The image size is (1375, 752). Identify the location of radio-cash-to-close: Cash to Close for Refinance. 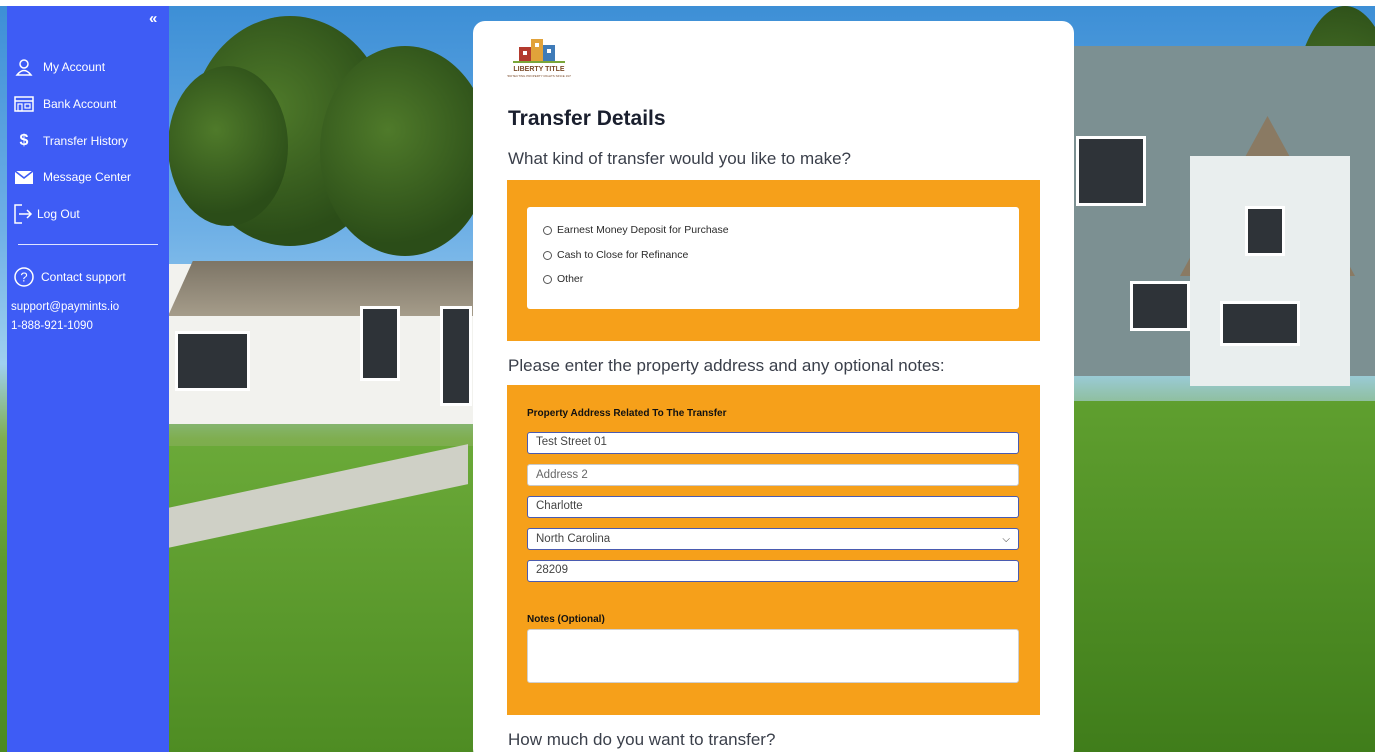
(615, 255).